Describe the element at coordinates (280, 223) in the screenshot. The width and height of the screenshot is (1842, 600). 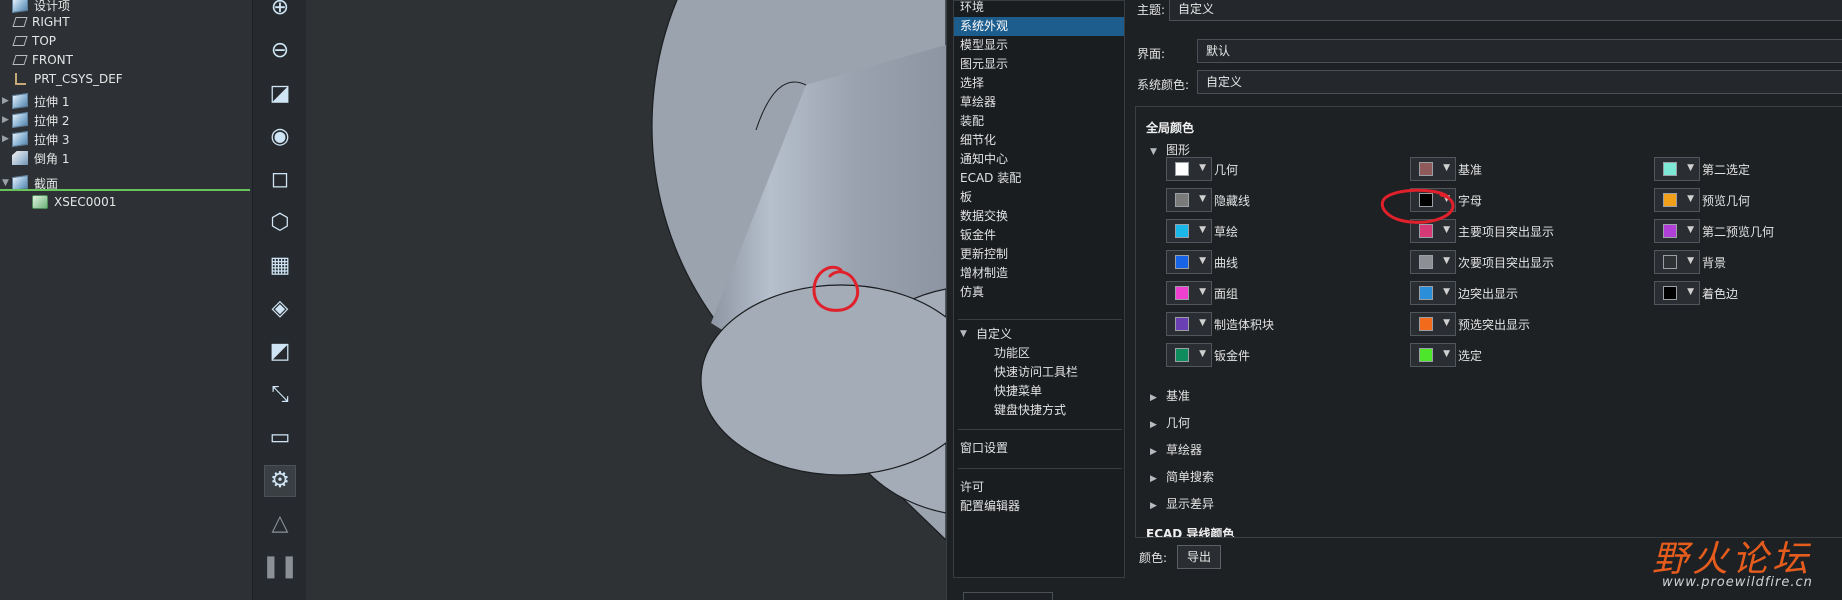
I see `view-manager-button: ⬡` at that location.